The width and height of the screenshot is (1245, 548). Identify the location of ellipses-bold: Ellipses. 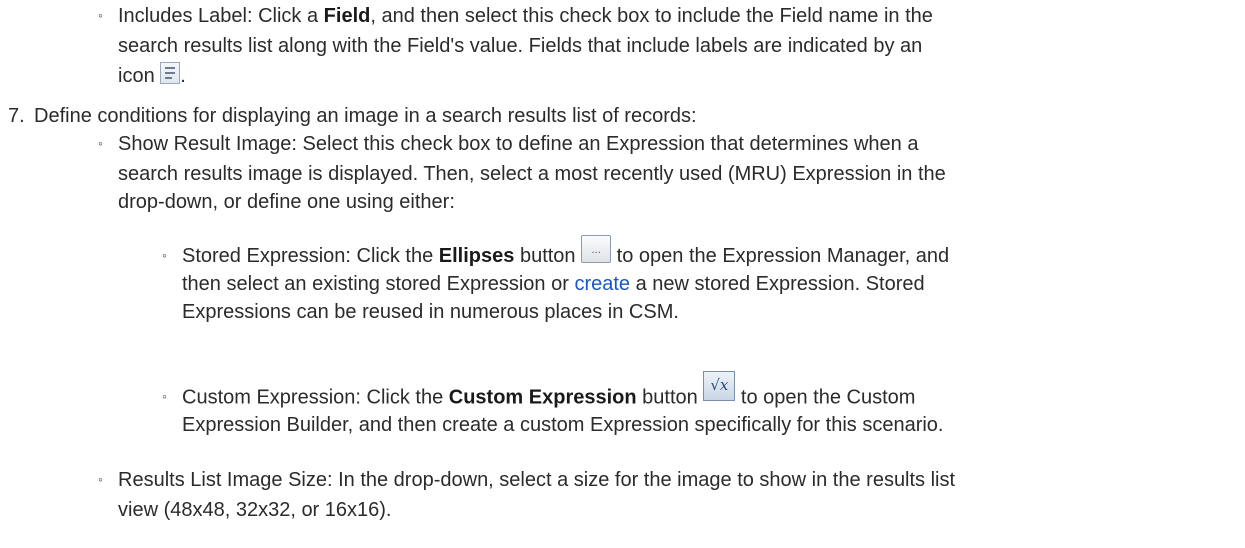
(476, 256).